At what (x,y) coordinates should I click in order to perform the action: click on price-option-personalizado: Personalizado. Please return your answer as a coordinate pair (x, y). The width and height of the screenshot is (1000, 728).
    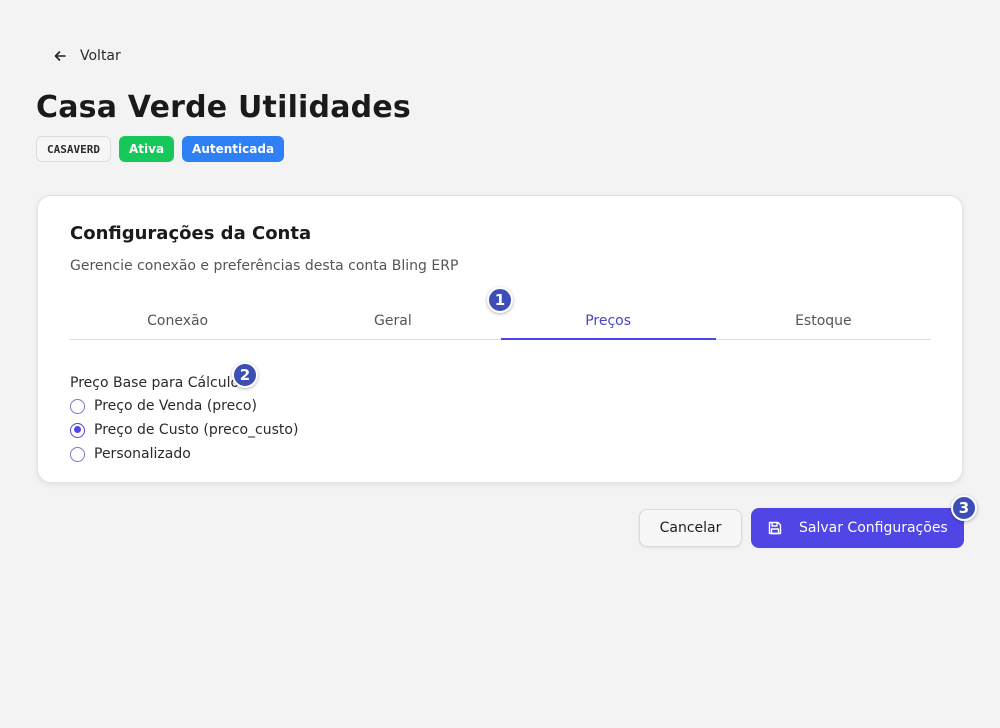
    Looking at the image, I should click on (184, 454).